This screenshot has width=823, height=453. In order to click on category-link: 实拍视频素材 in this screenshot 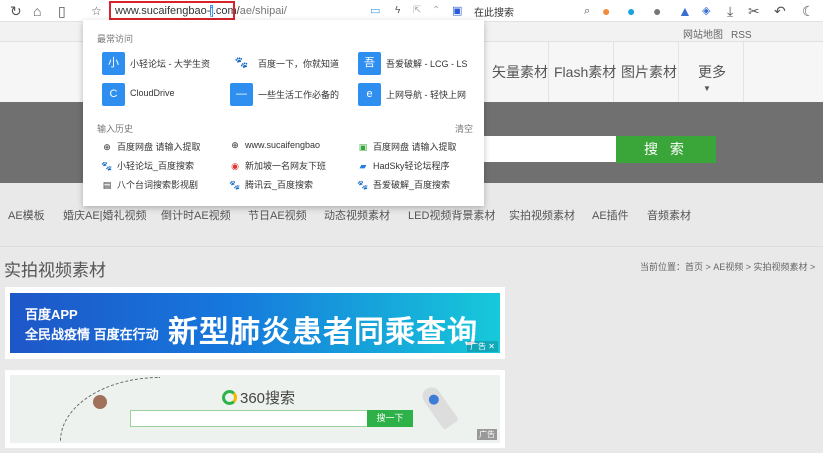, I will do `click(542, 215)`.